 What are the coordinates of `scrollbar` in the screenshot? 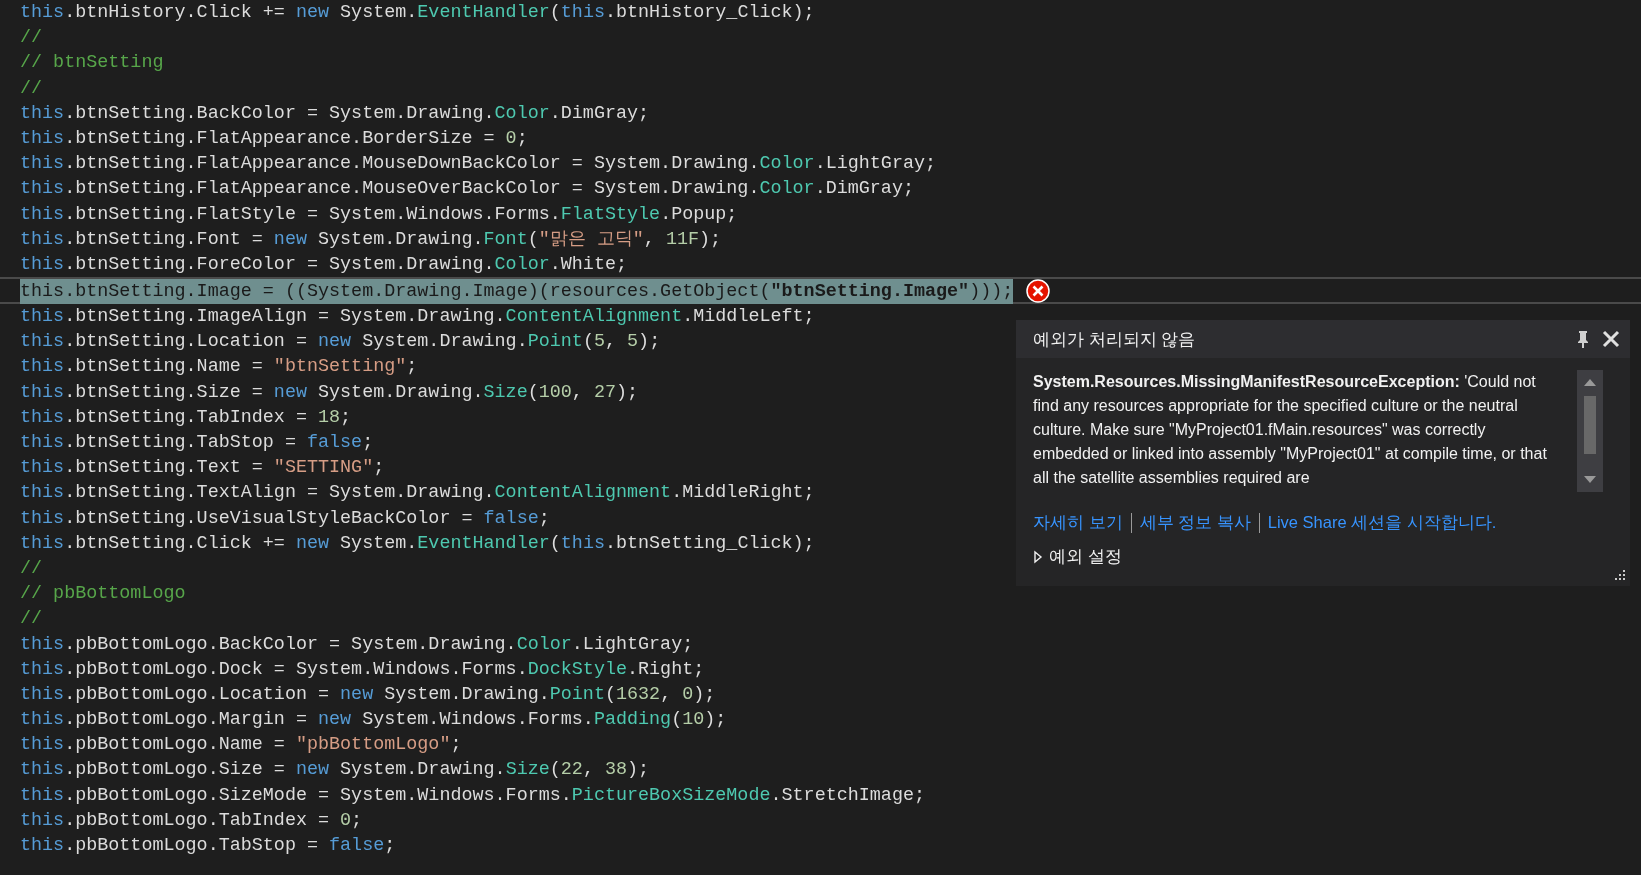 It's located at (1590, 431).